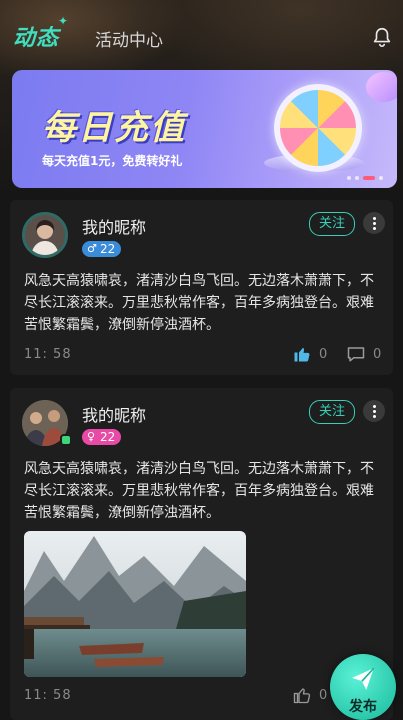 Image resolution: width=403 pixels, height=720 pixels. Describe the element at coordinates (318, 128) in the screenshot. I see `prize-wheel-icon` at that location.